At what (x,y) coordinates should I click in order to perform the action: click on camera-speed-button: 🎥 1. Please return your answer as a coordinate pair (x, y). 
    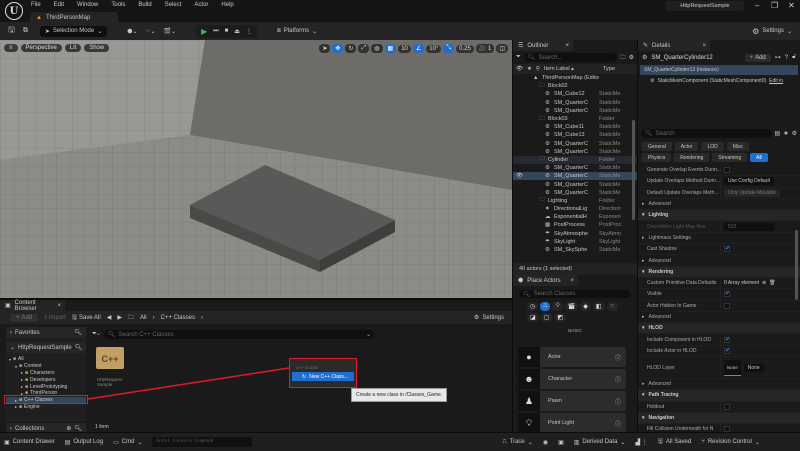
    Looking at the image, I should click on (485, 48).